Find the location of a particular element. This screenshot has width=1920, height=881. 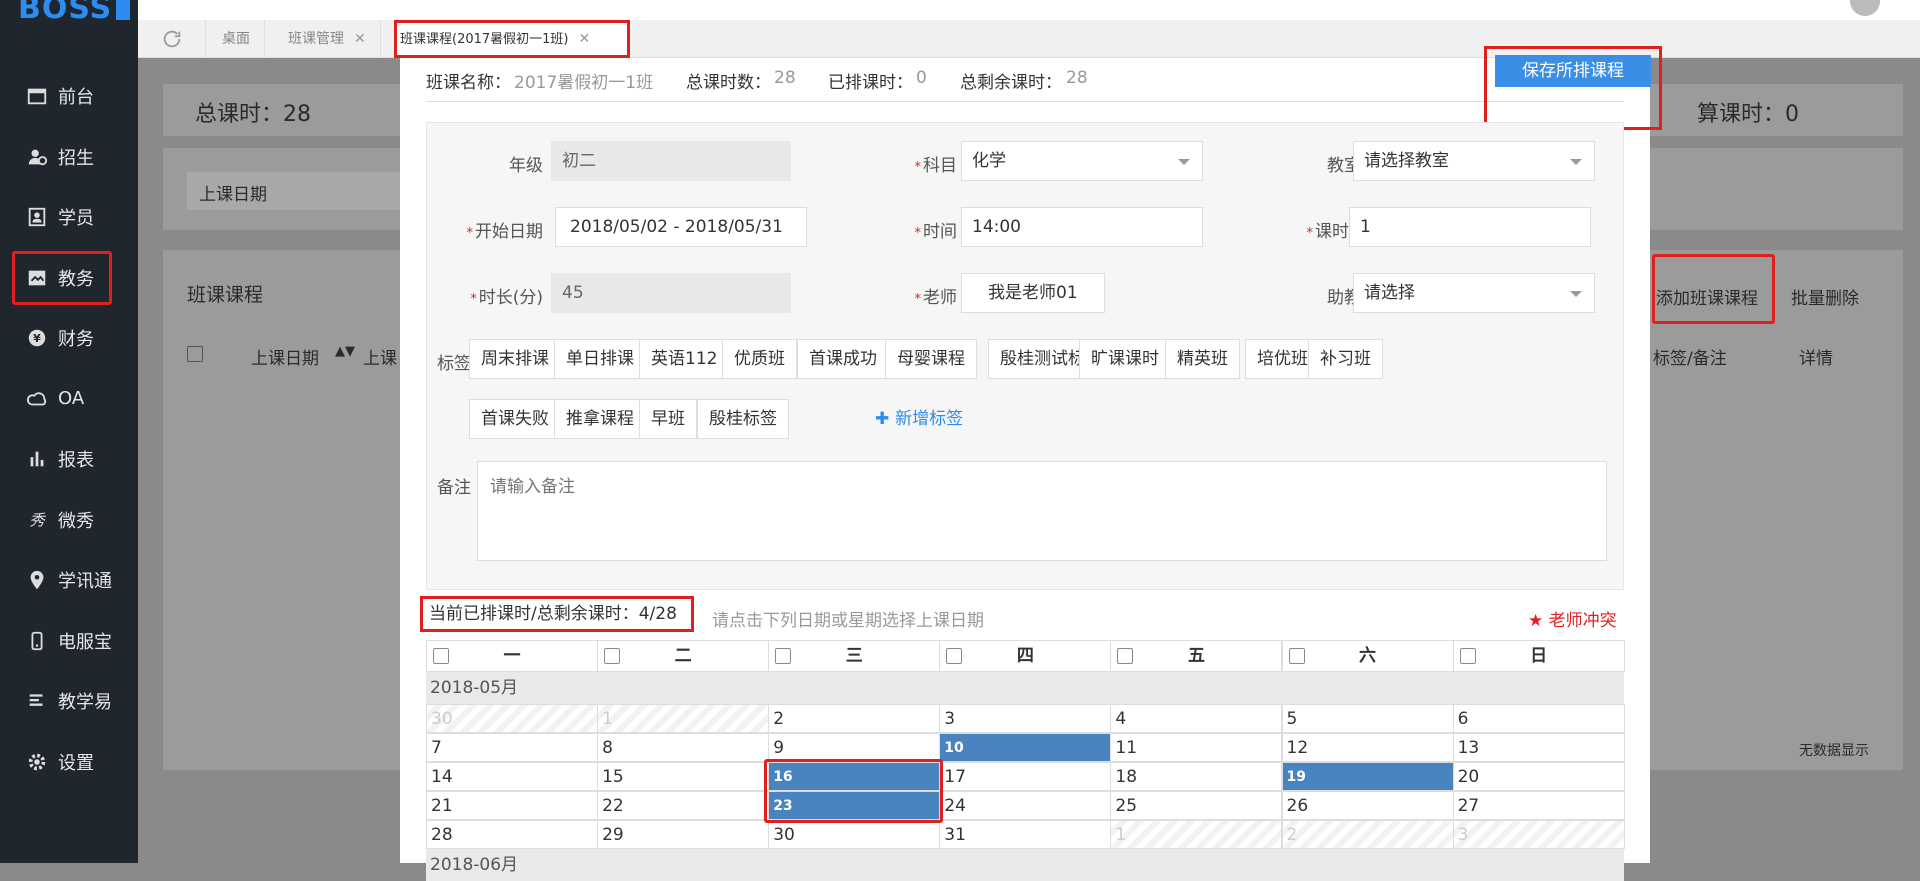

teacher-field: 我是老师01 is located at coordinates (1033, 293).